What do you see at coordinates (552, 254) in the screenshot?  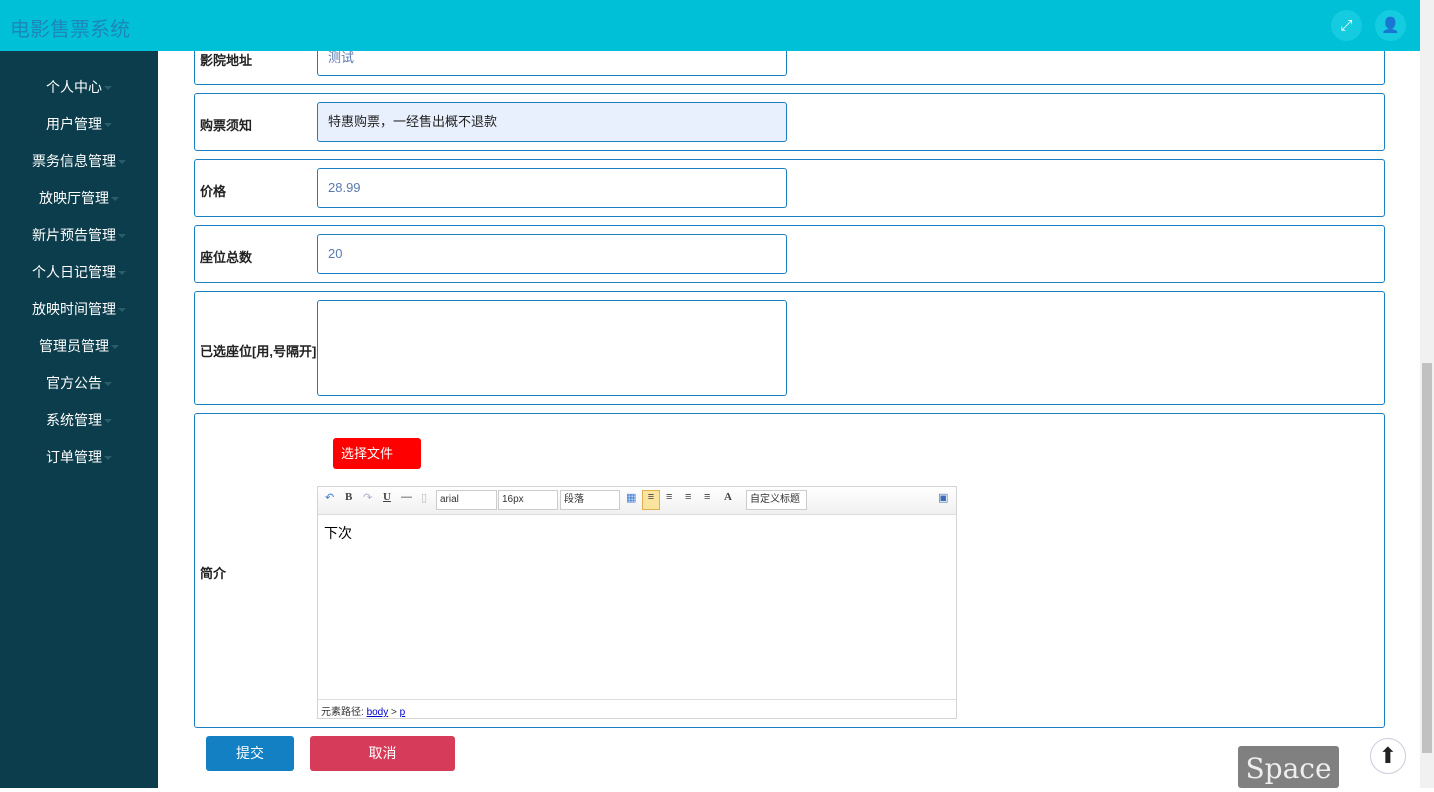 I see `seats-input: 20` at bounding box center [552, 254].